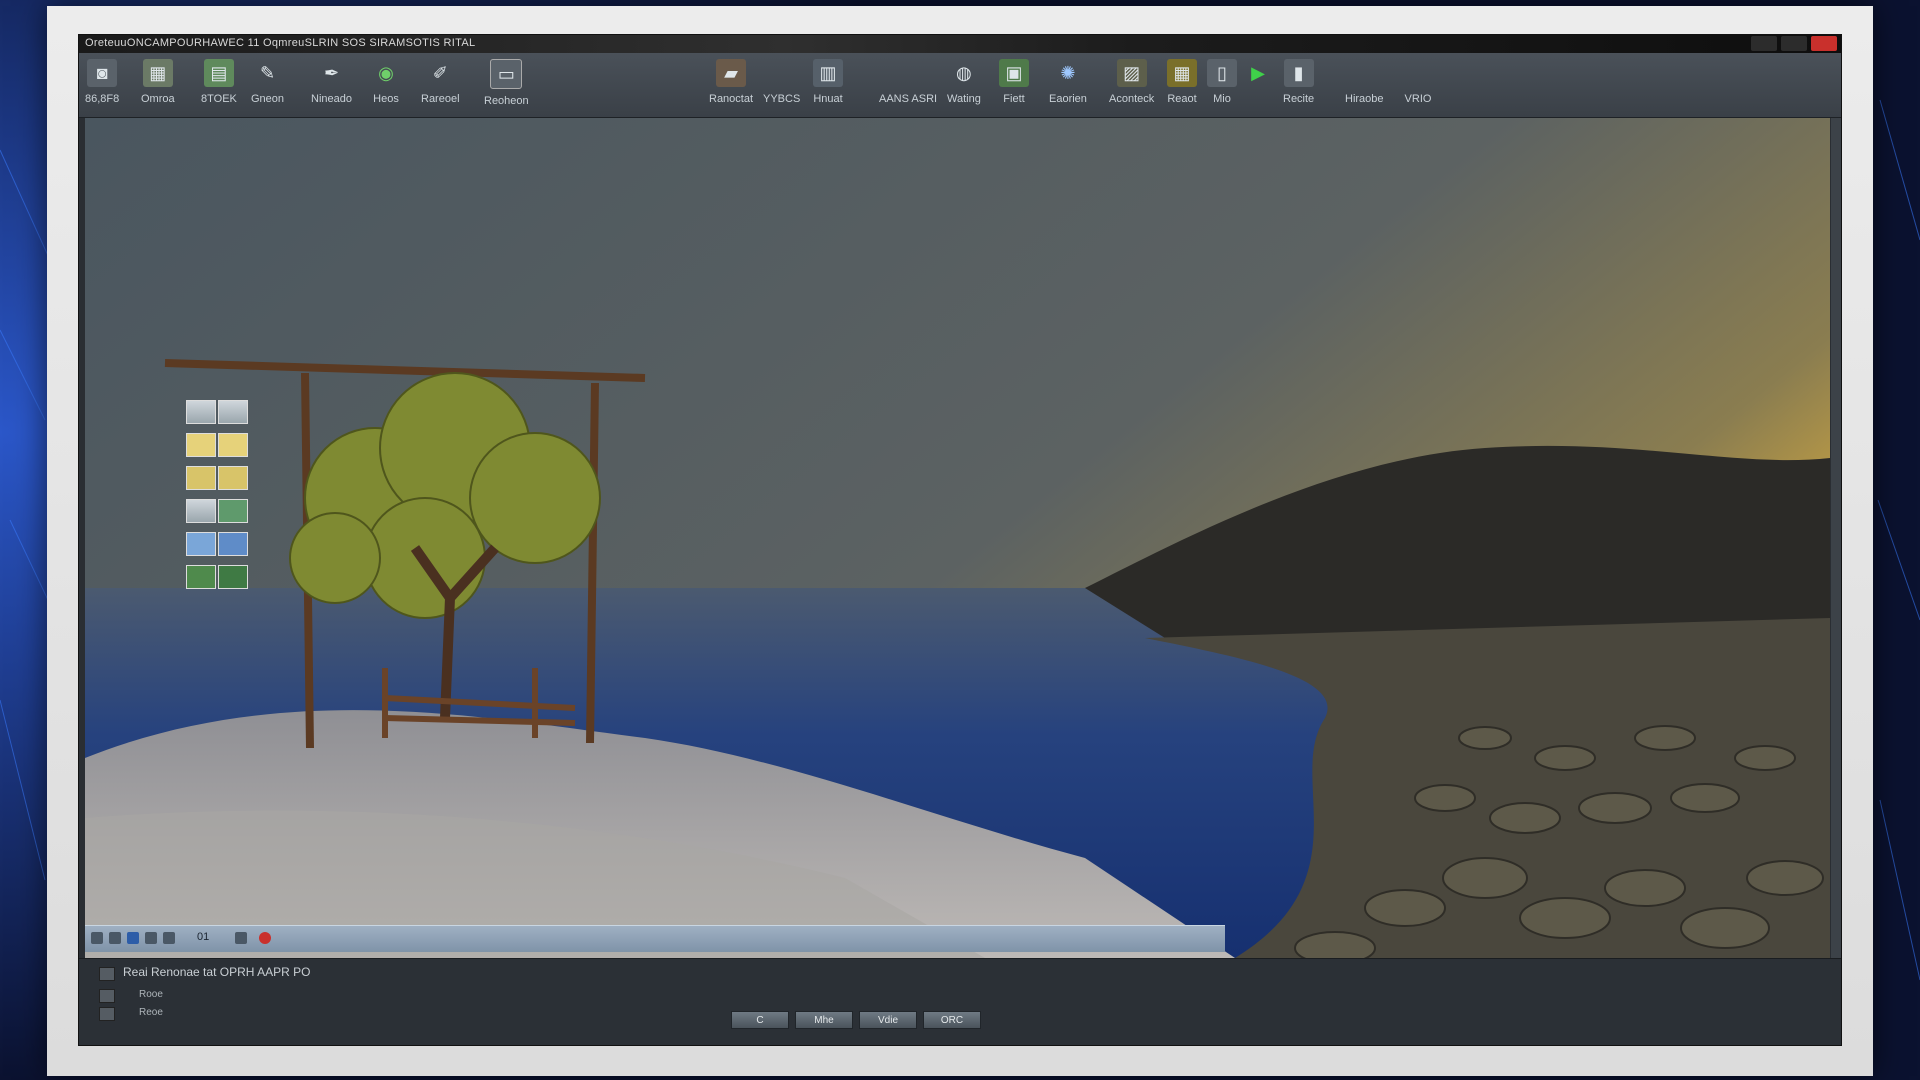 The height and width of the screenshot is (1080, 1920). Describe the element at coordinates (151, 994) in the screenshot. I see `panel-row: Rooe` at that location.